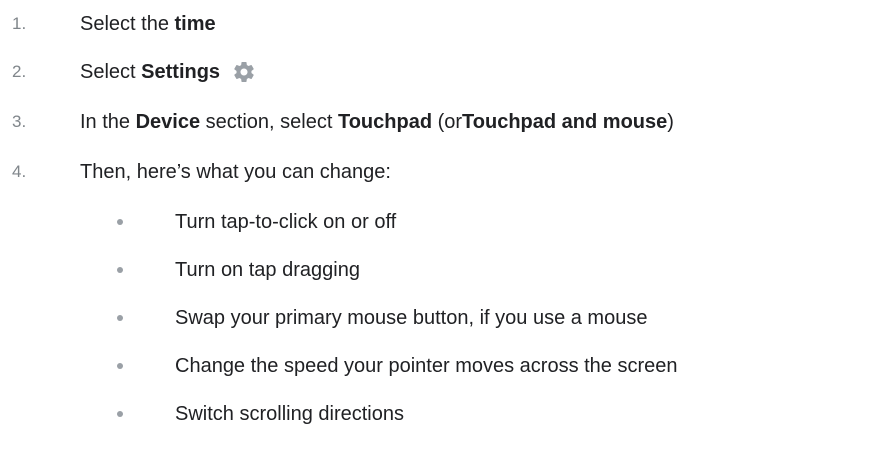  I want to click on step-text-plain: Select, so click(108, 71).